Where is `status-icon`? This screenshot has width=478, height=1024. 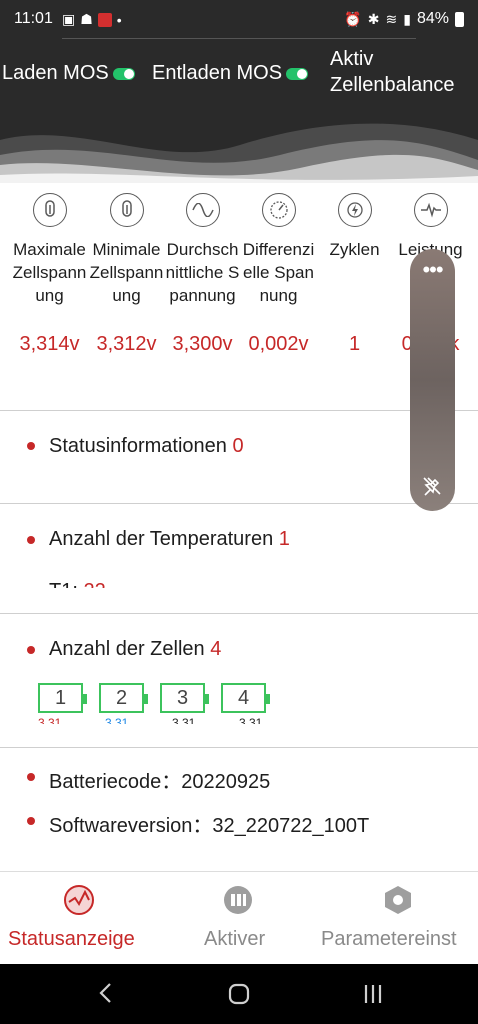 status-icon is located at coordinates (79, 903).